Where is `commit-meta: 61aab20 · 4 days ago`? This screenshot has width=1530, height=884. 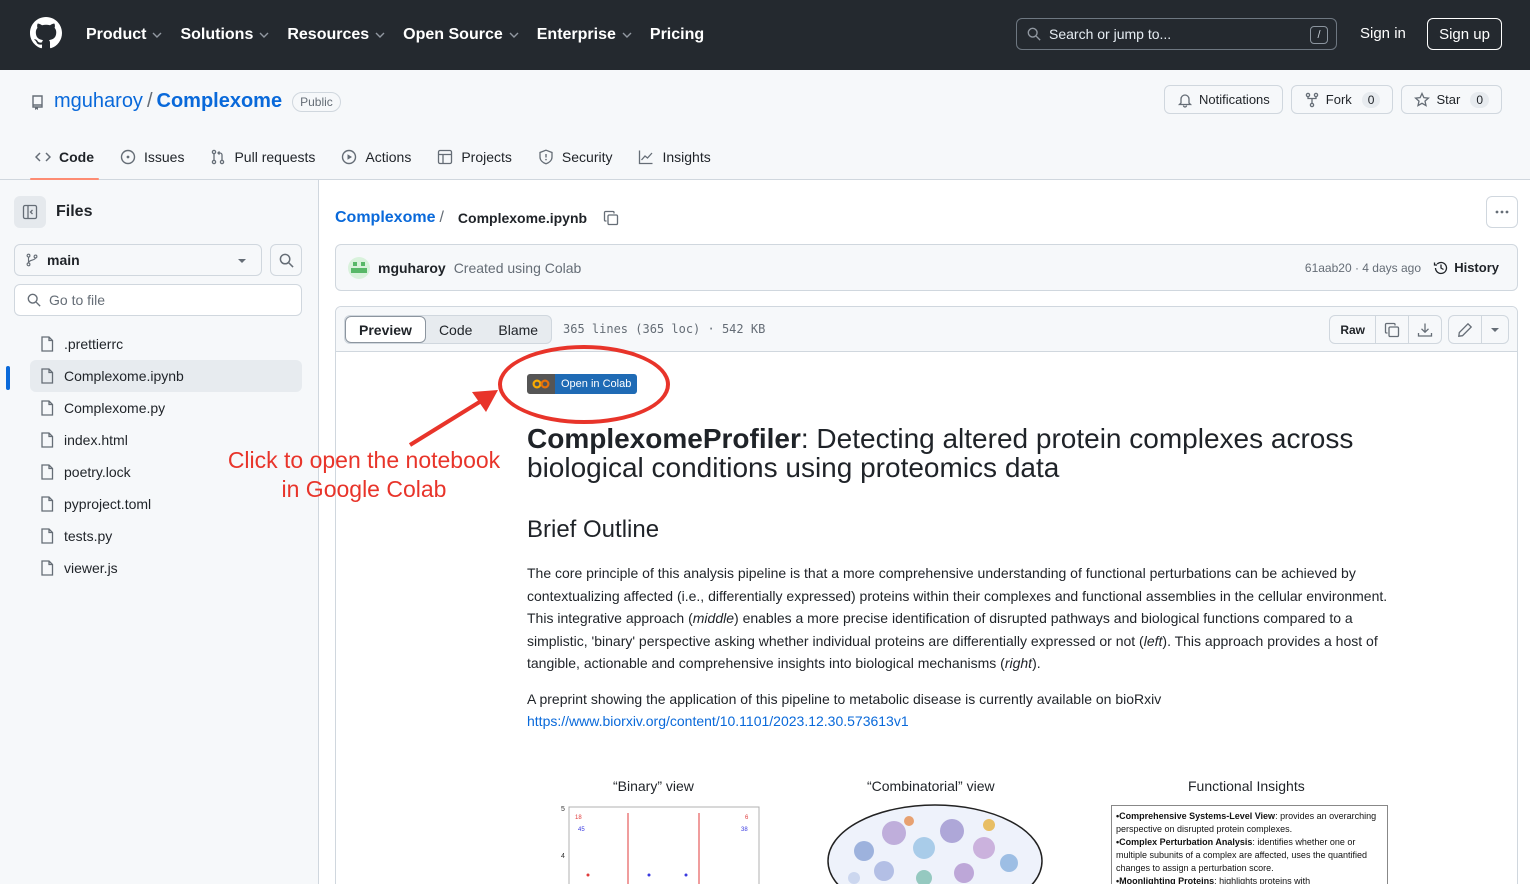
commit-meta: 61aab20 · 4 days ago is located at coordinates (1363, 268).